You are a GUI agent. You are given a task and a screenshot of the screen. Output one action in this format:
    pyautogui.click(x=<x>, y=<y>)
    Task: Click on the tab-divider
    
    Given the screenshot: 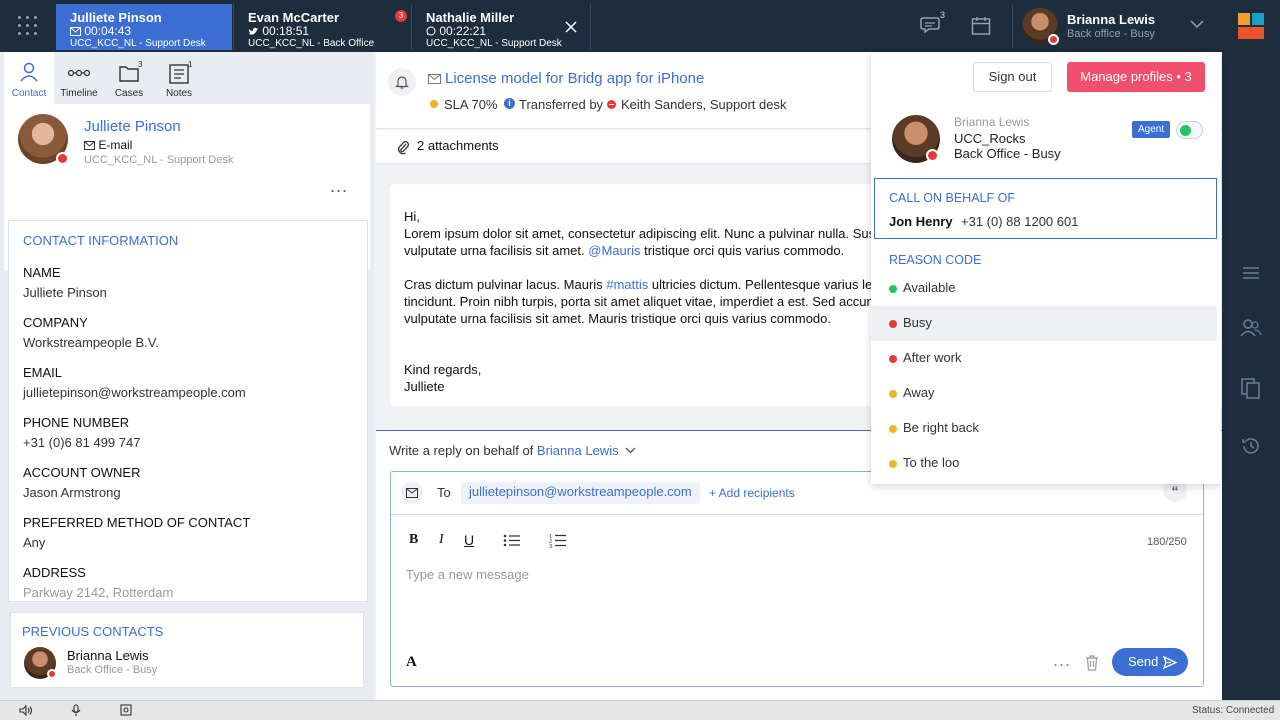 What is the action you would take?
    pyautogui.click(x=590, y=27)
    